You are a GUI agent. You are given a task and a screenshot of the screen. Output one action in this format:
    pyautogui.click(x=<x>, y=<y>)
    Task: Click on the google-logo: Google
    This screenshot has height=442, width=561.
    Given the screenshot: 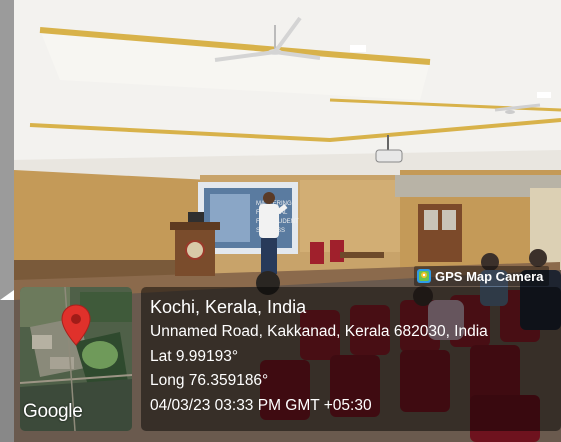 What is the action you would take?
    pyautogui.click(x=53, y=411)
    